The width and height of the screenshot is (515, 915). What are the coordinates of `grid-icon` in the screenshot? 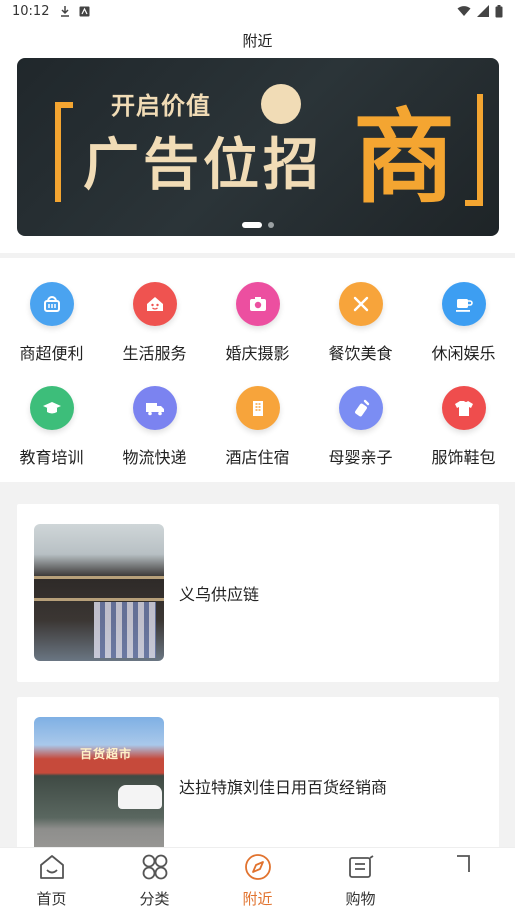 It's located at (155, 867).